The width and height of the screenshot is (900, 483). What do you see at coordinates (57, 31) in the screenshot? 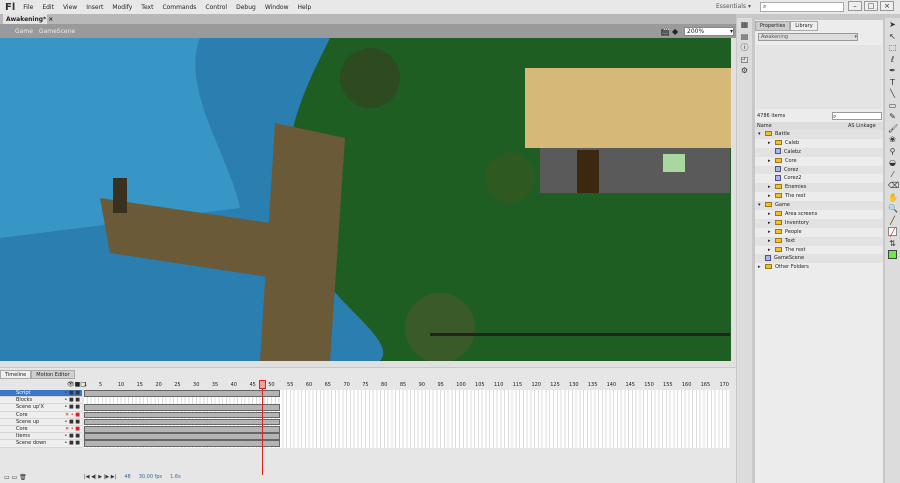
I see `breadcrumb-gamescene: GameScene` at bounding box center [57, 31].